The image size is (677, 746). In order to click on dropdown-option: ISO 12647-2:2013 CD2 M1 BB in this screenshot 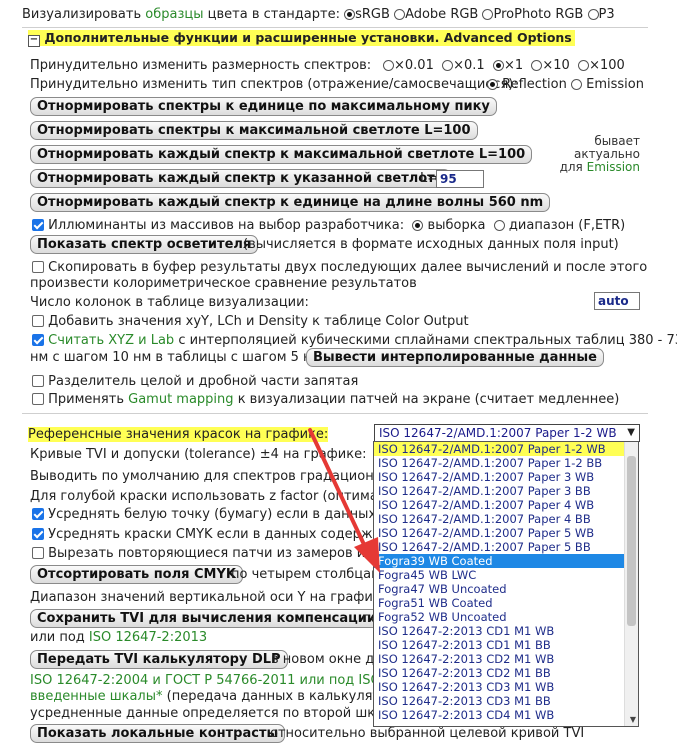, I will do `click(506, 673)`.